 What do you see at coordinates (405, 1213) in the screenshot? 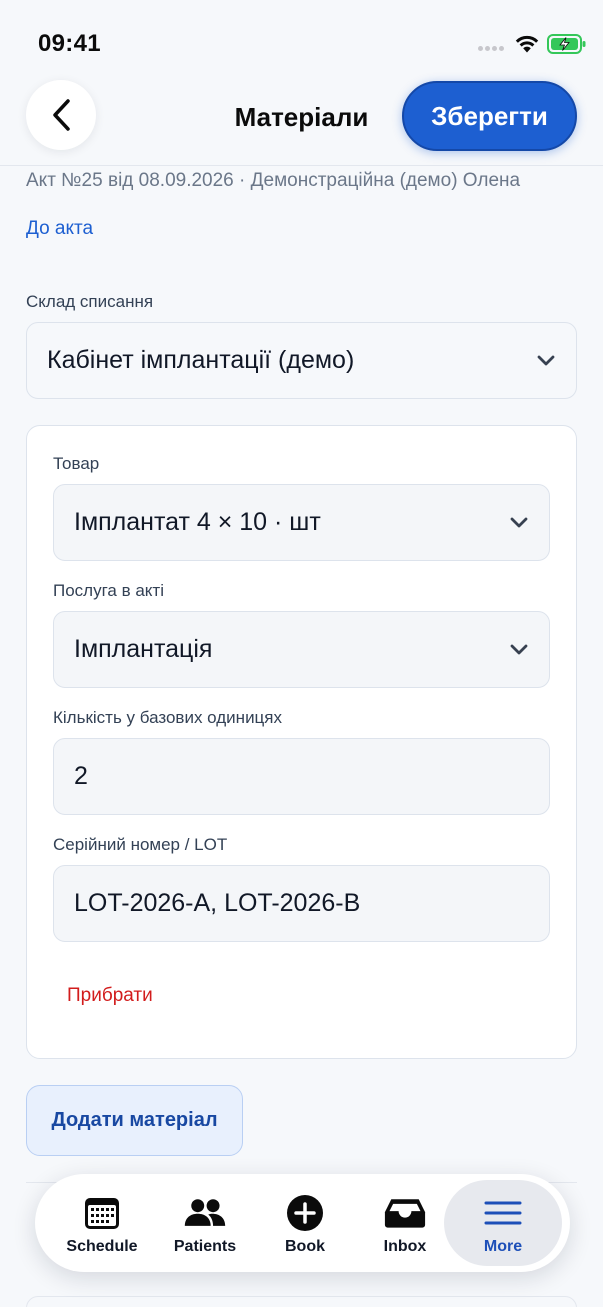
I see `inbox-icon` at bounding box center [405, 1213].